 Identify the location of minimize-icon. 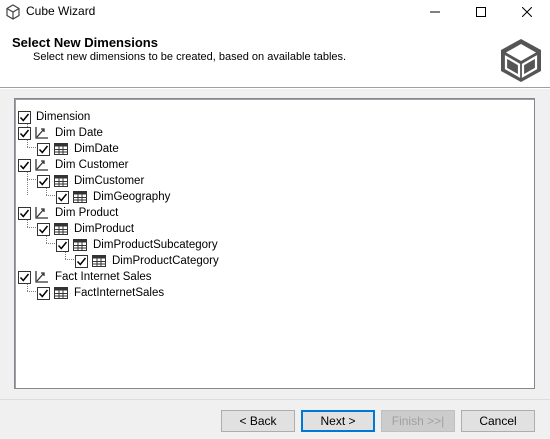
(435, 12).